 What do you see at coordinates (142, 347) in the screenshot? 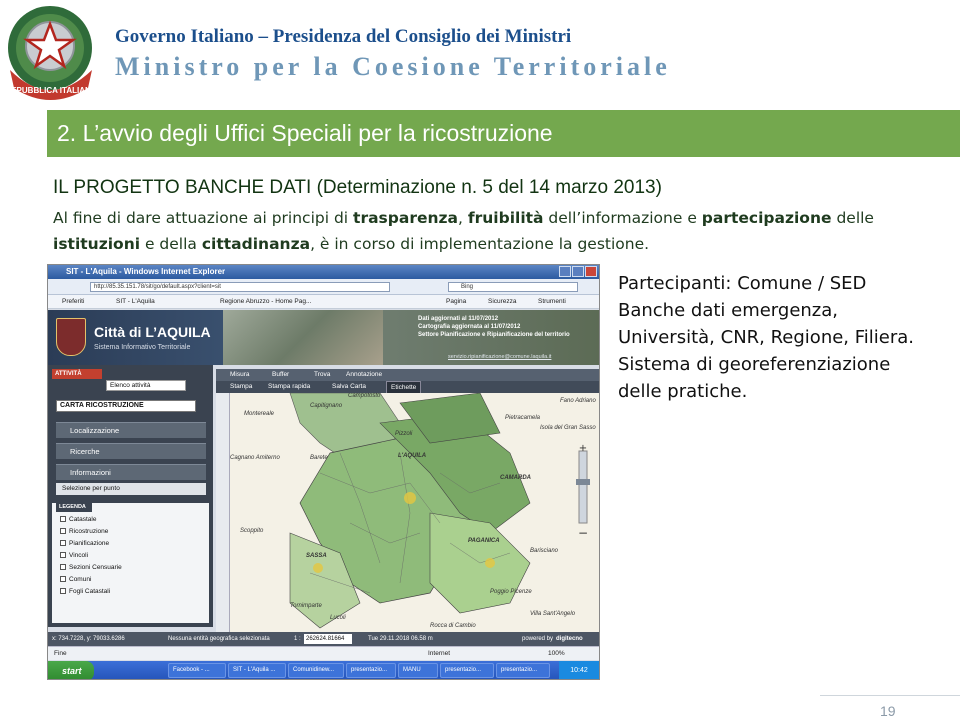
I see `banner-subtitle: Sistema Informativo Territoriale` at bounding box center [142, 347].